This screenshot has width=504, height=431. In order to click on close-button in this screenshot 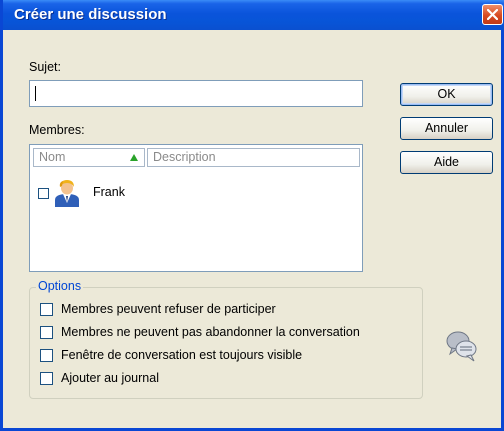, I will do `click(492, 14)`.